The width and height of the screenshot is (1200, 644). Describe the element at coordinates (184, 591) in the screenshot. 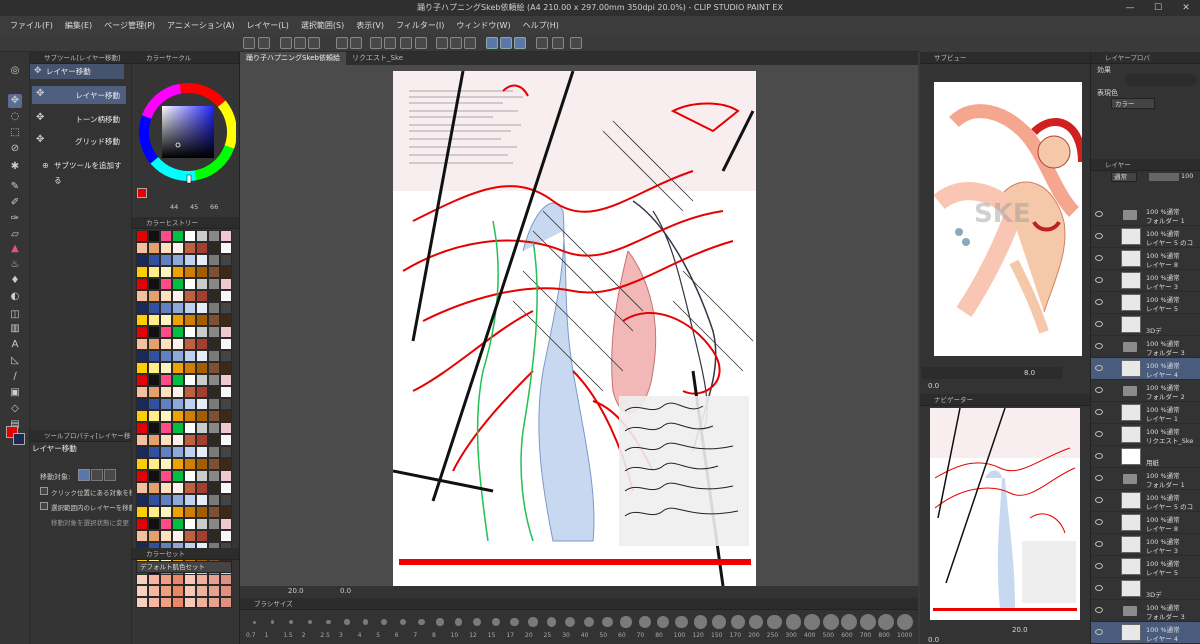

I see `color-set-grid` at that location.